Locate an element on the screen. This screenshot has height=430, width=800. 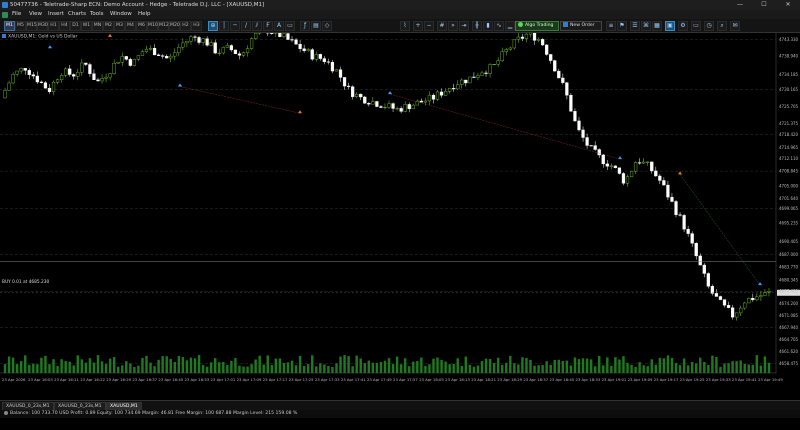
objects-icon: ◇ is located at coordinates (327, 26).